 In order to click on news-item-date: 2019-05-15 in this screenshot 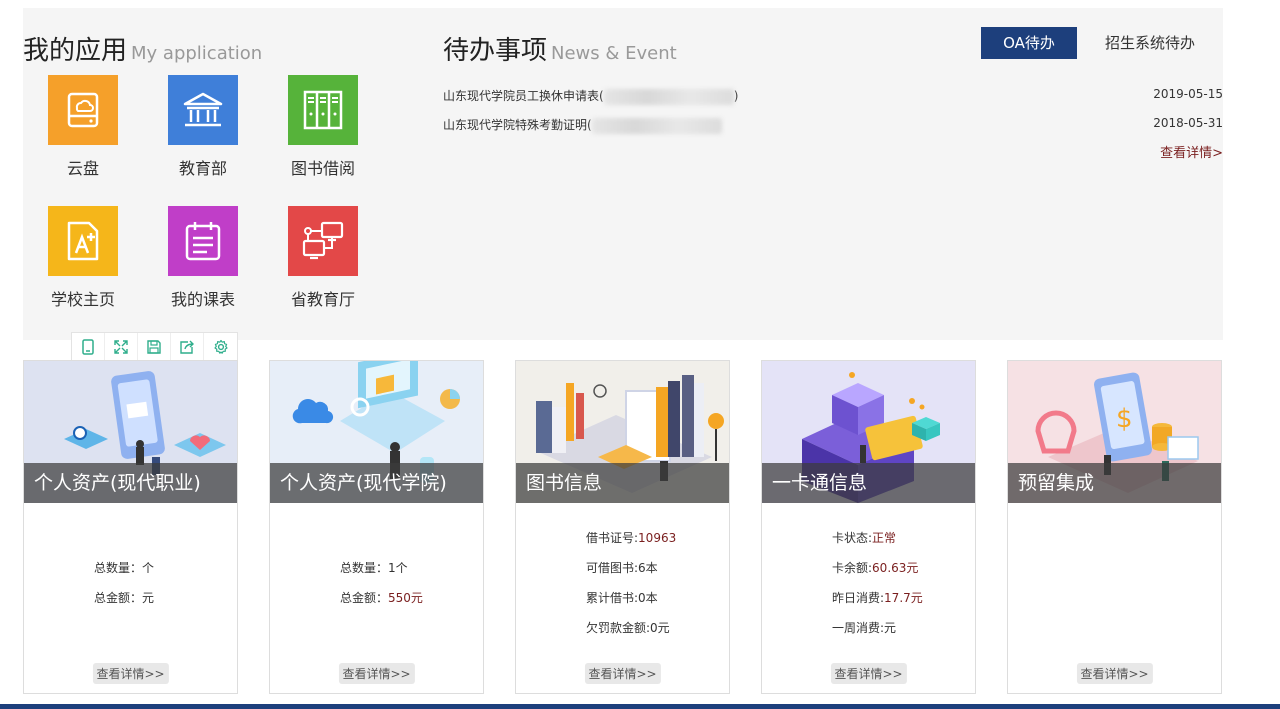, I will do `click(1188, 94)`.